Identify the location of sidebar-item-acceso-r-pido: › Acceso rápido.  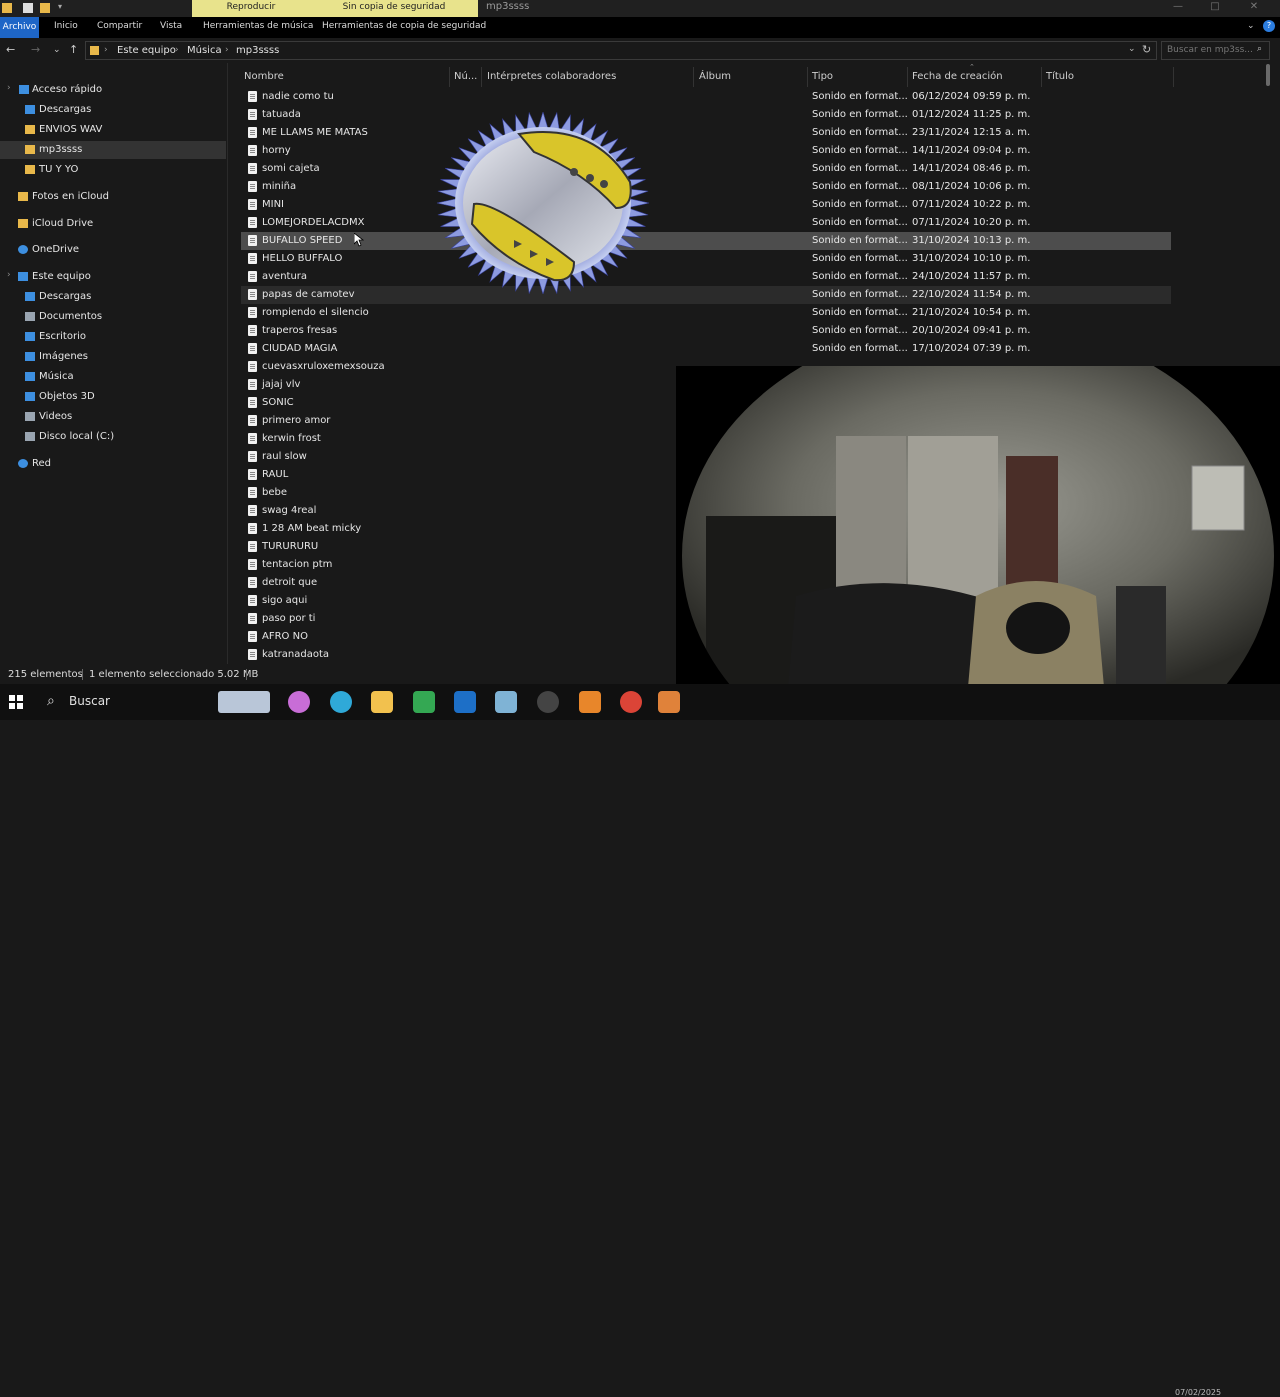
(113, 90).